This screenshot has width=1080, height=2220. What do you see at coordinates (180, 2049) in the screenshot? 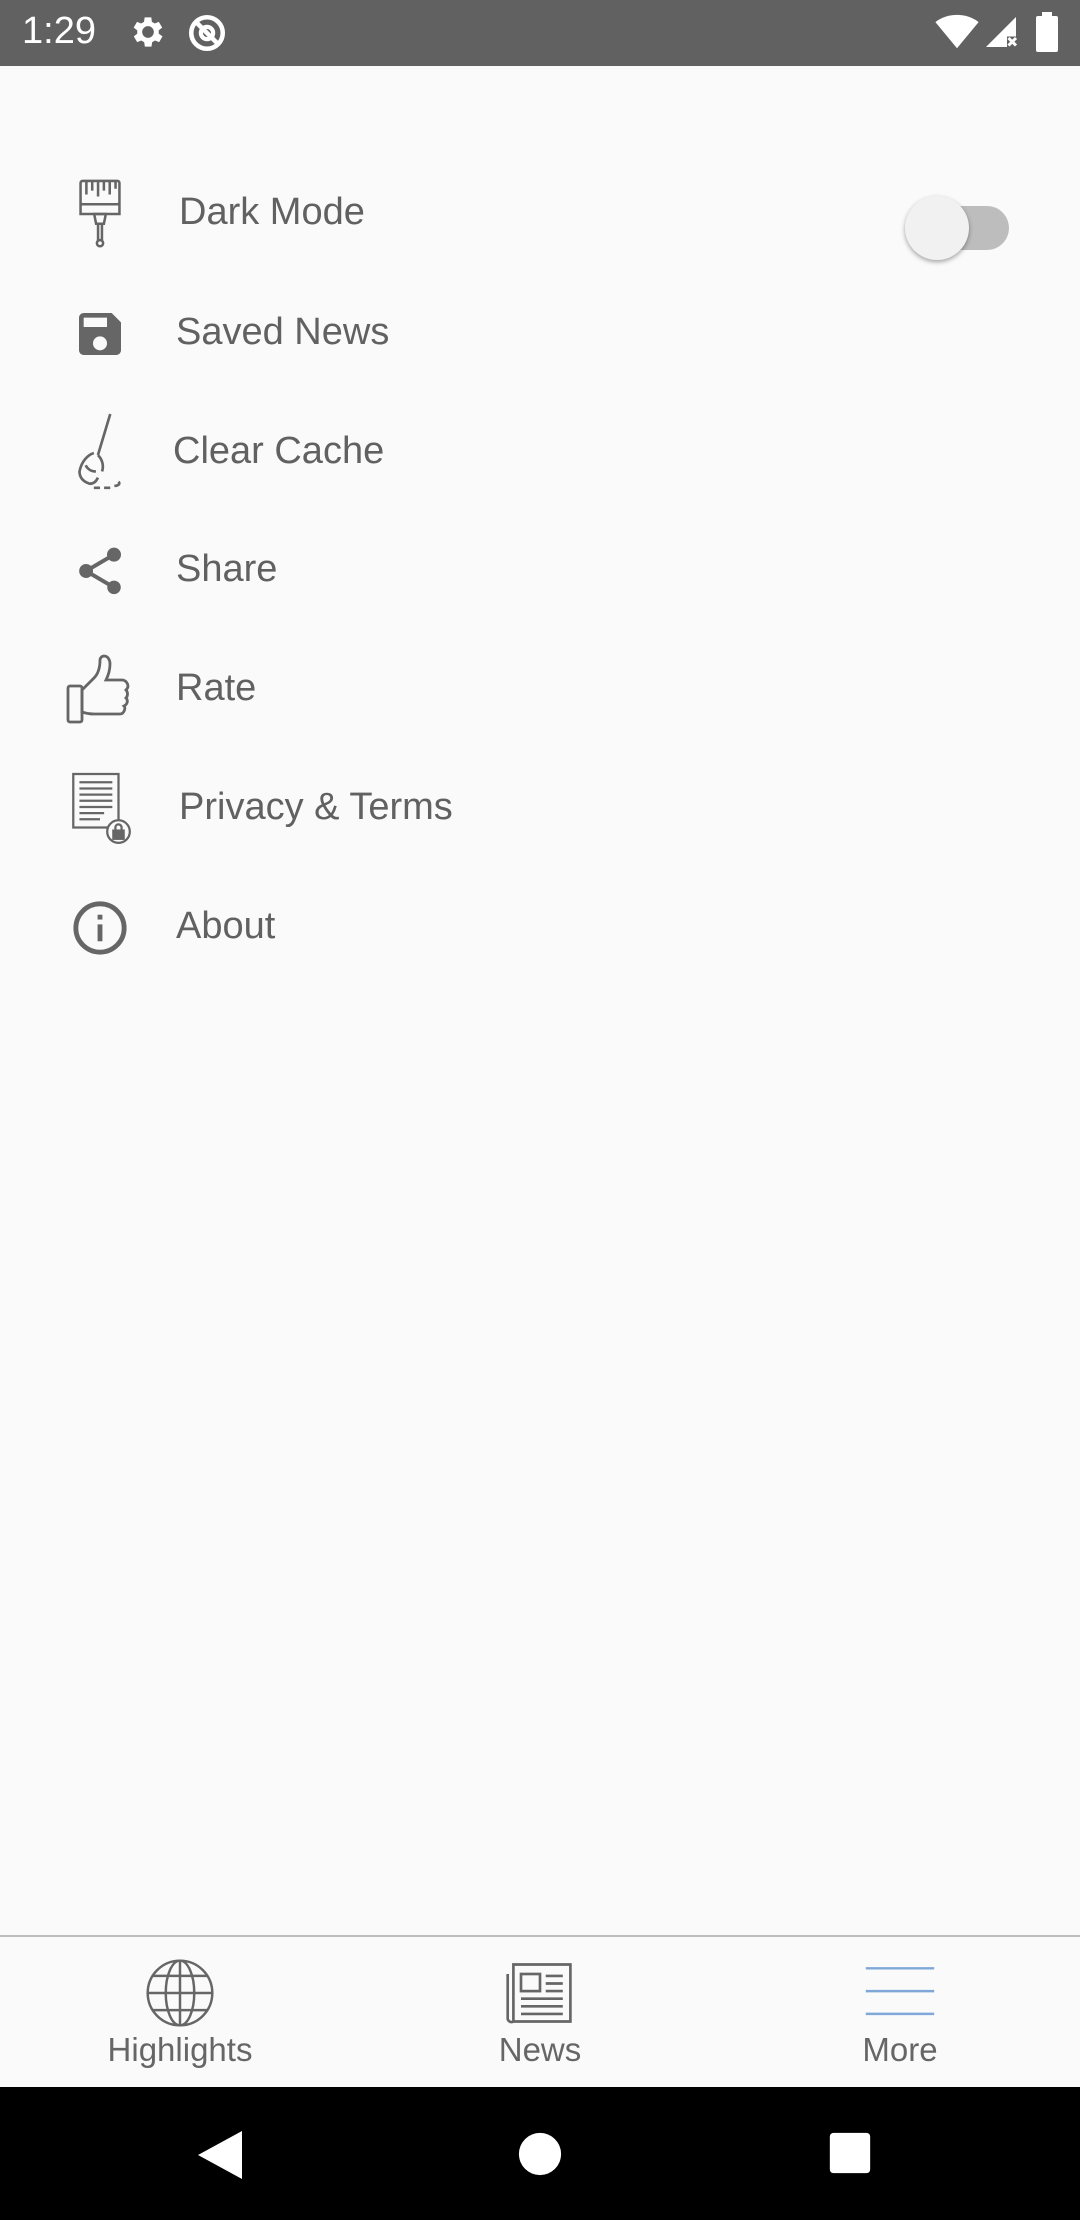
I see `tab-label-highlights: Highlights` at bounding box center [180, 2049].